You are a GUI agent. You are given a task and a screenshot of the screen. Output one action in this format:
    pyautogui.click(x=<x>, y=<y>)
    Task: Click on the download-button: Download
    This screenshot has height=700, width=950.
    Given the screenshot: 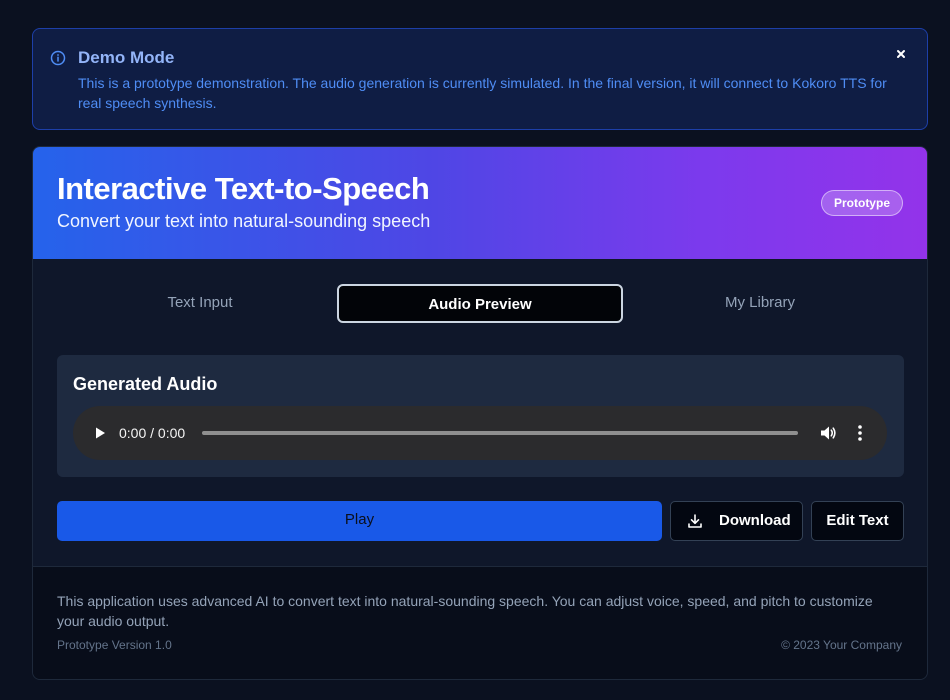 What is the action you would take?
    pyautogui.click(x=736, y=521)
    